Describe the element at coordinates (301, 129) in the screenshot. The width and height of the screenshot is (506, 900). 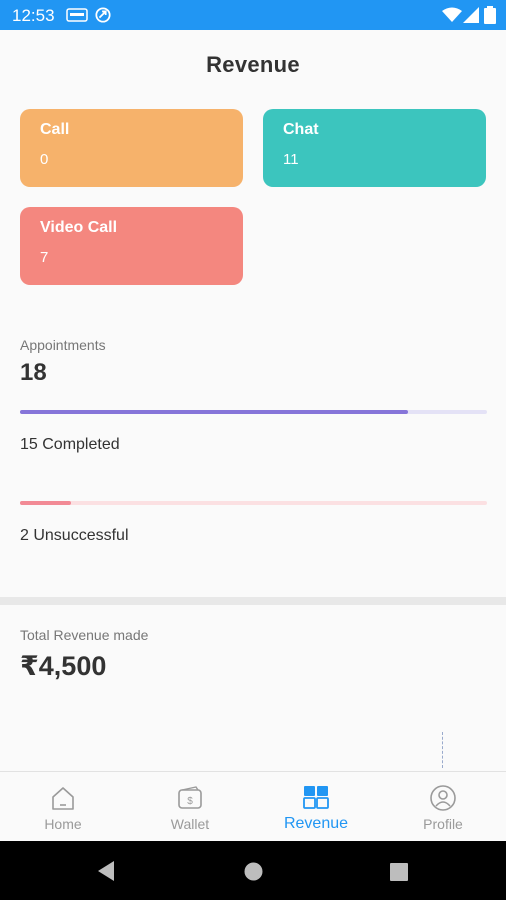
I see `chat-card-label: Chat` at that location.